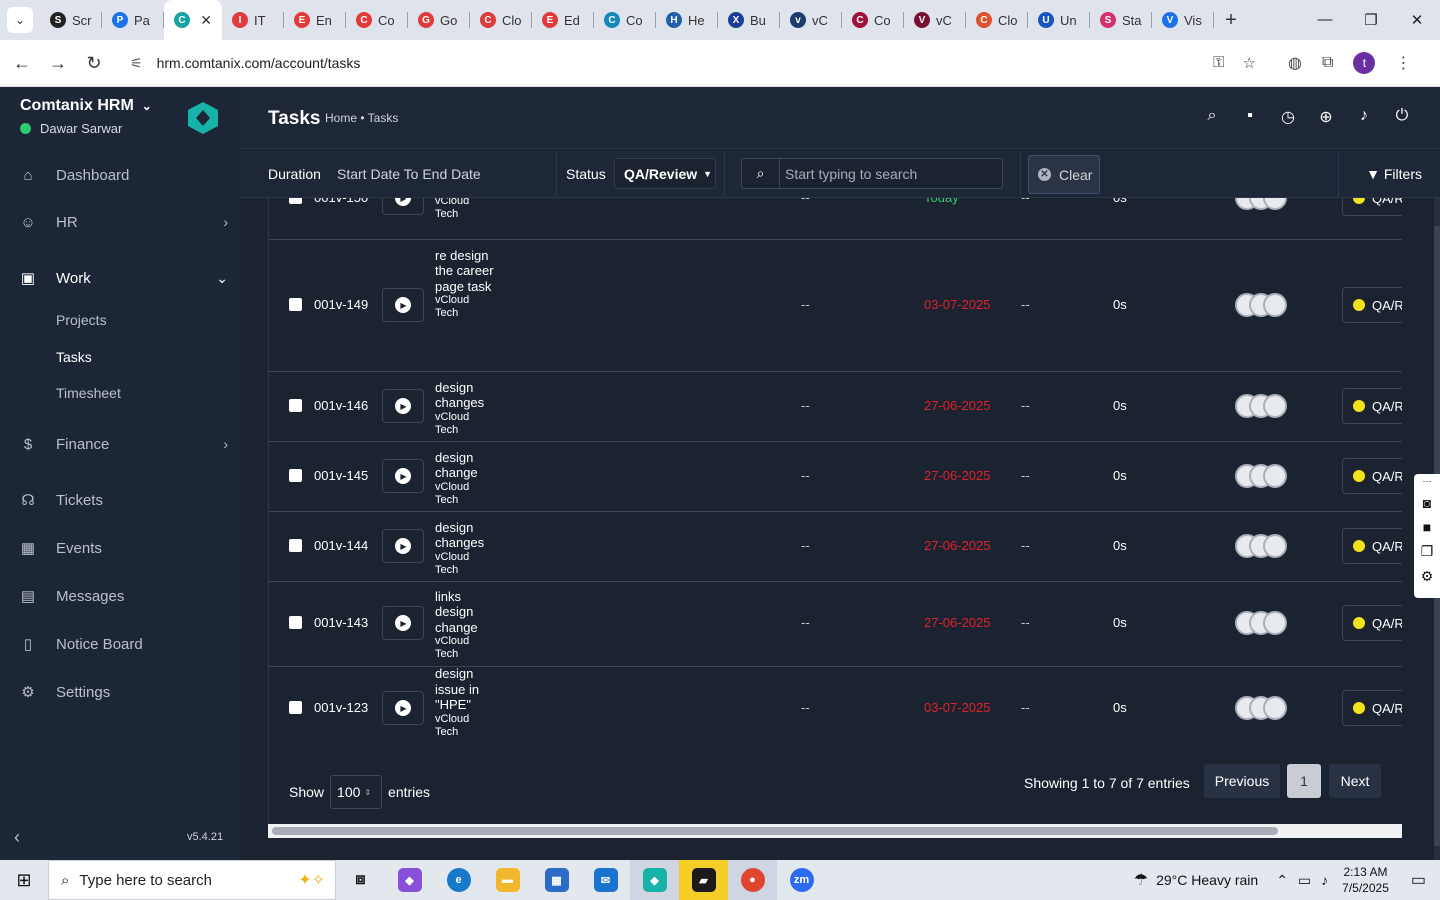 The width and height of the screenshot is (1440, 900). What do you see at coordinates (341, 545) in the screenshot?
I see `task-id: 001v-144` at bounding box center [341, 545].